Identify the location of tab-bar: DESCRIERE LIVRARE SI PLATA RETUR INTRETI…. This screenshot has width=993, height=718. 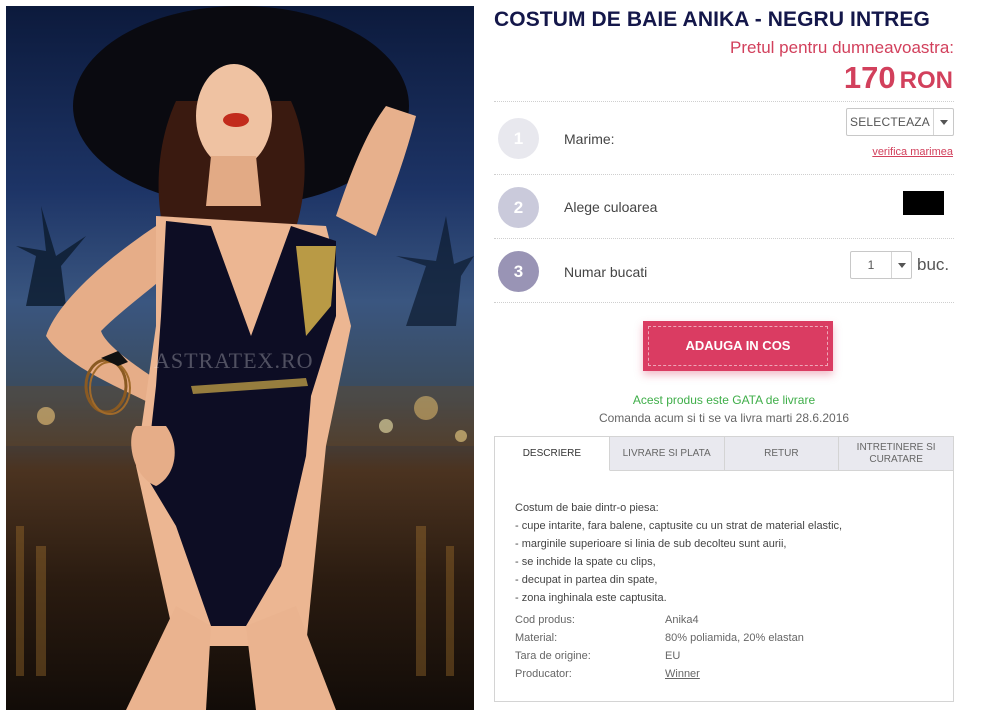
(724, 454).